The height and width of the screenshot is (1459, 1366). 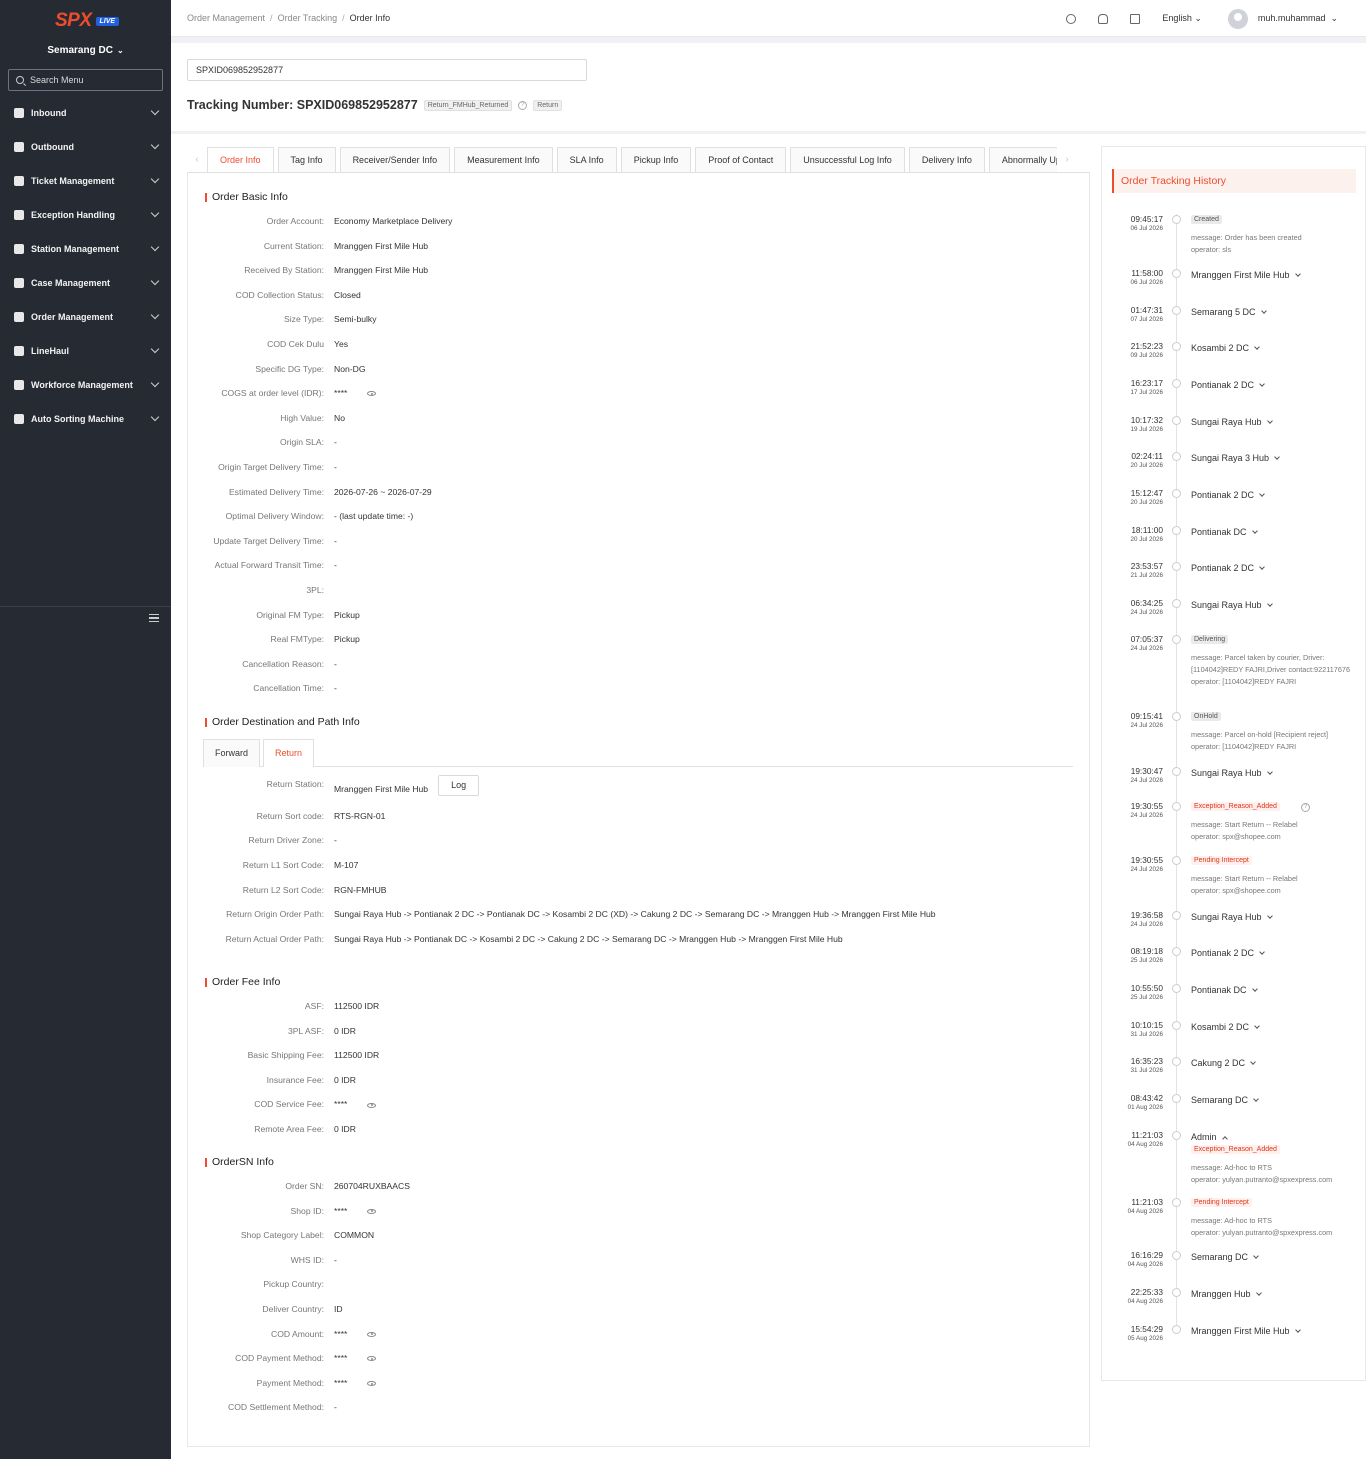 What do you see at coordinates (347, 639) in the screenshot?
I see `field-value: Pickup` at bounding box center [347, 639].